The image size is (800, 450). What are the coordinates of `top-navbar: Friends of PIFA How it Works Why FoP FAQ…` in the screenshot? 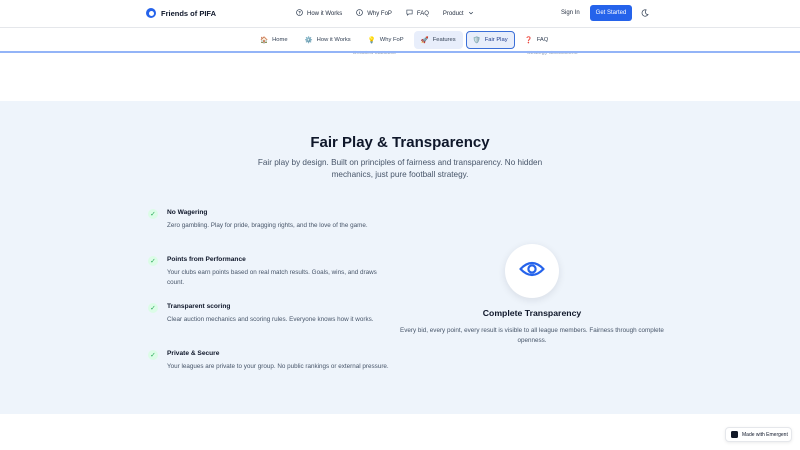 It's located at (400, 13).